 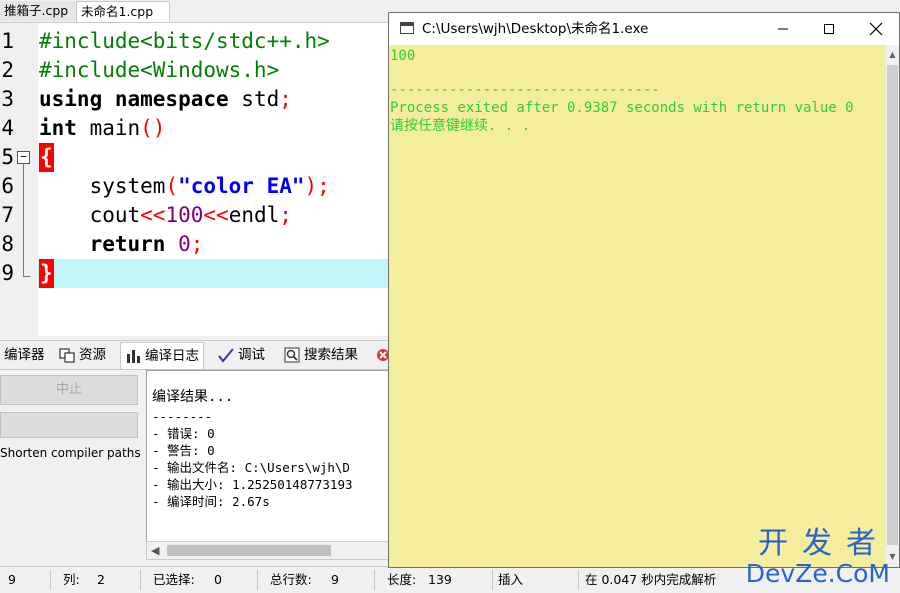 I want to click on tab-label: 编译日志, so click(x=172, y=356).